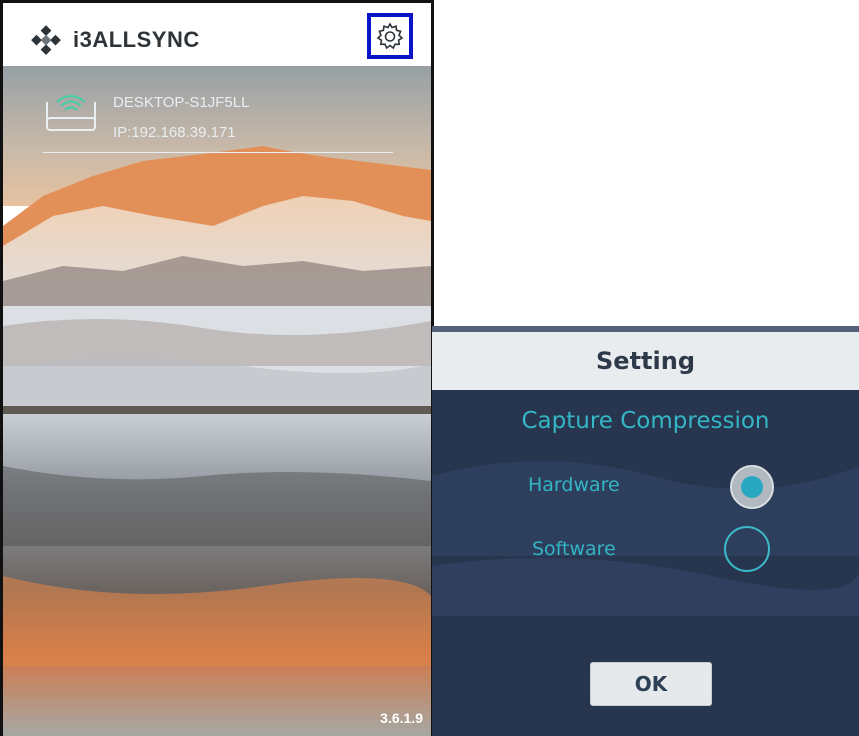 The image size is (859, 736). What do you see at coordinates (574, 549) in the screenshot?
I see `software-option-label: Software` at bounding box center [574, 549].